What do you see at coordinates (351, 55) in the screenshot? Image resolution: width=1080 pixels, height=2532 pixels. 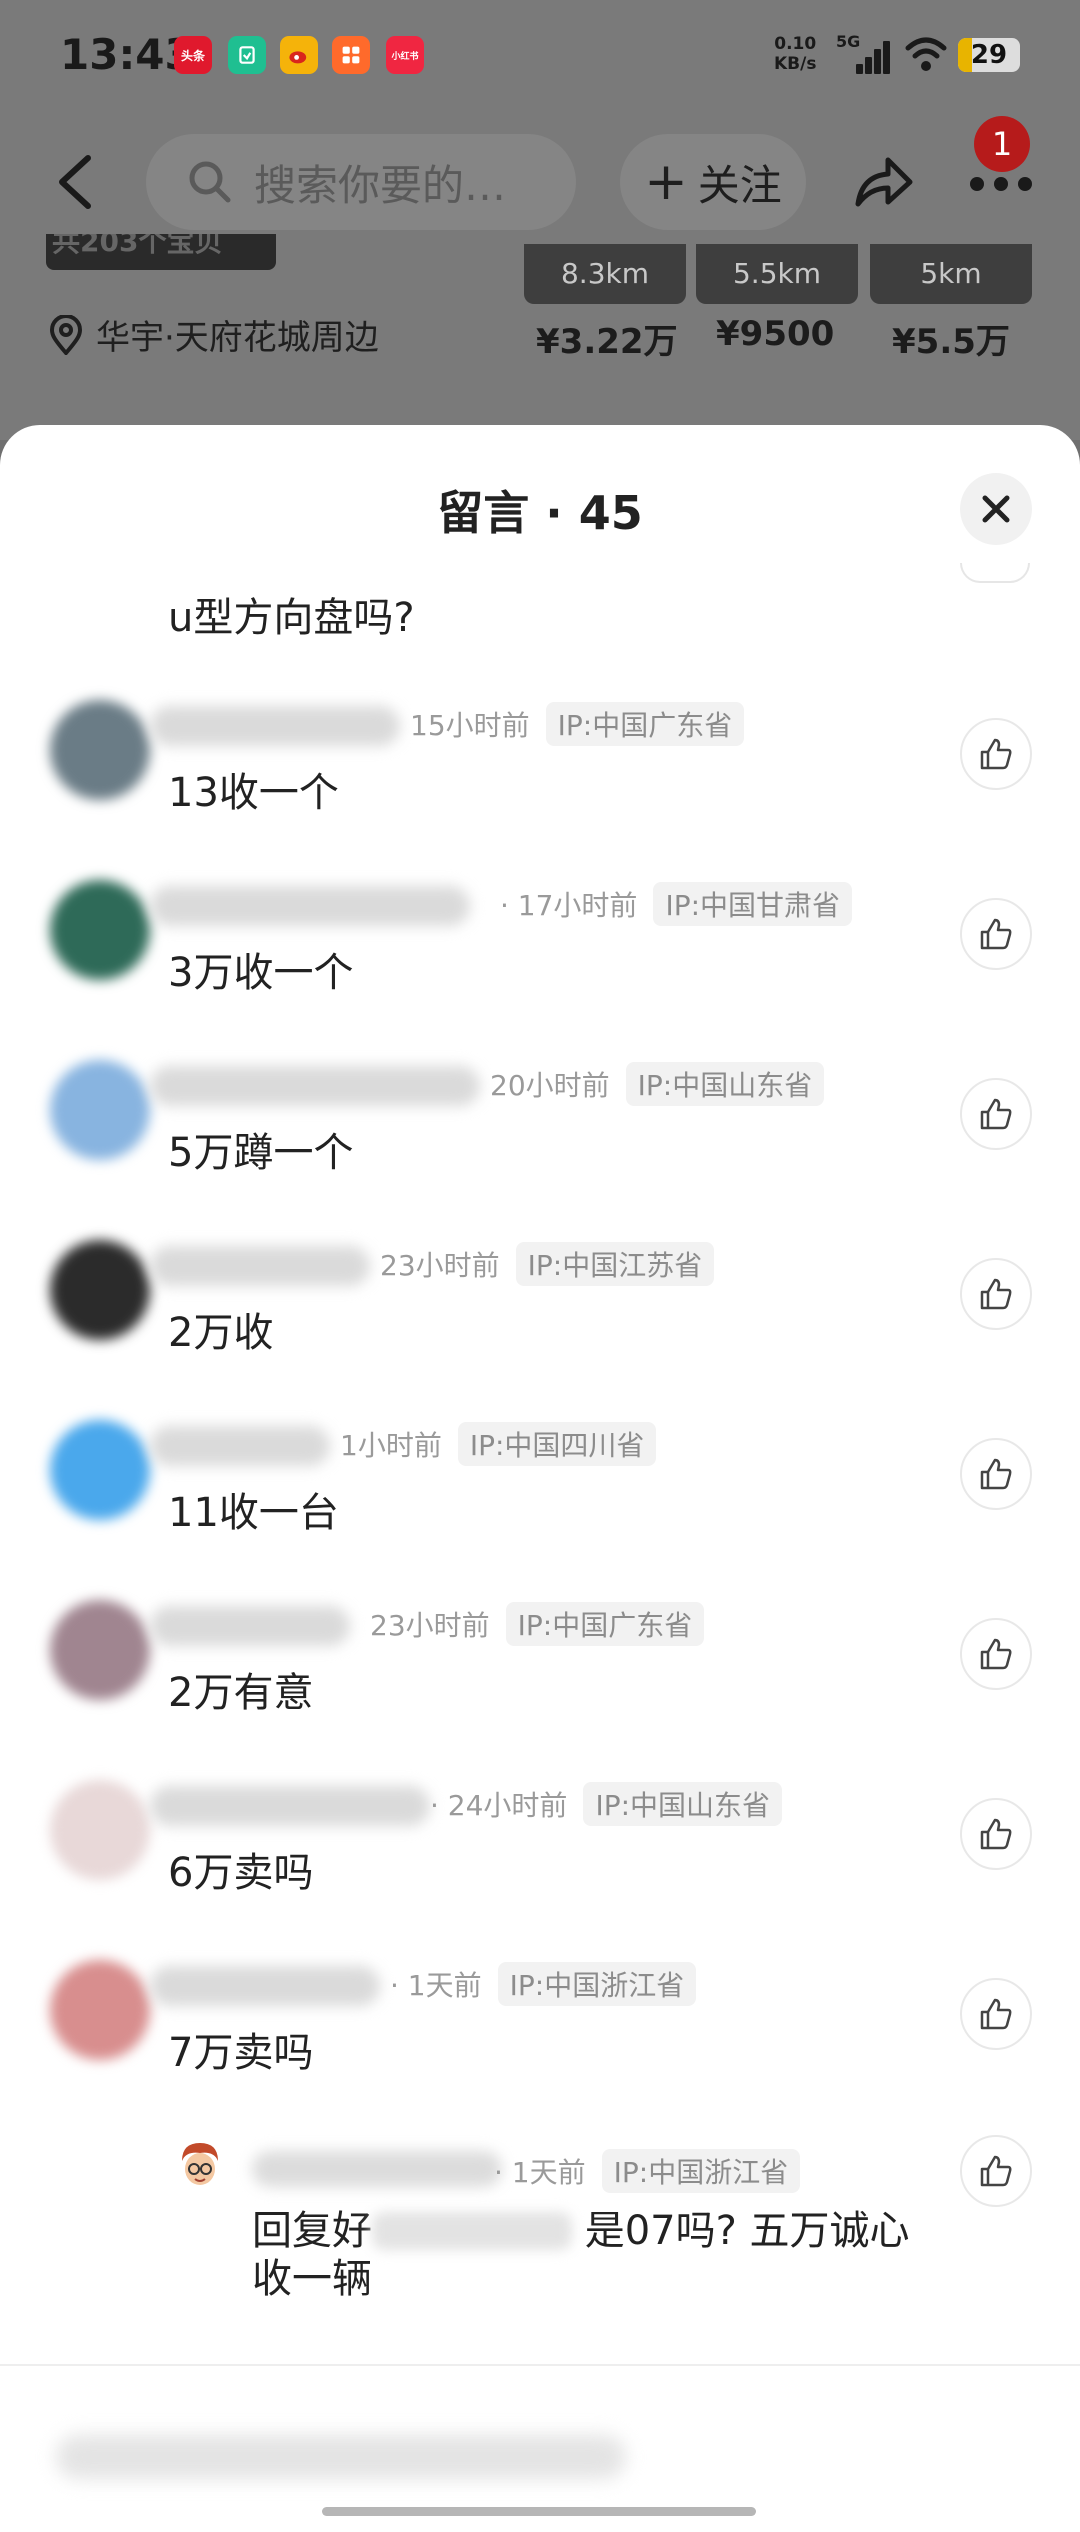 I see `taobao-icon` at bounding box center [351, 55].